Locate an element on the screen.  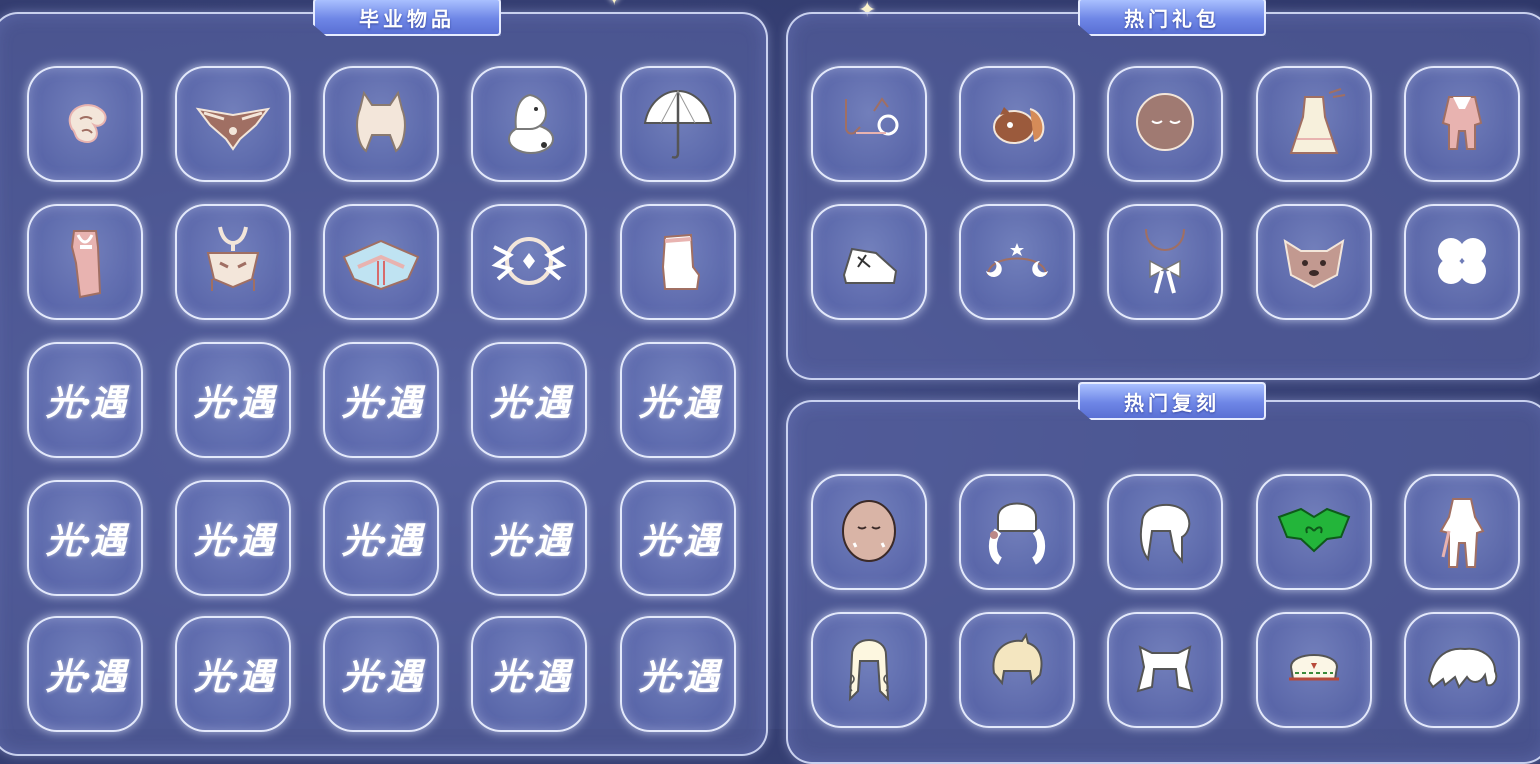
white-dress-outfit-icon is located at coordinates (1314, 124).